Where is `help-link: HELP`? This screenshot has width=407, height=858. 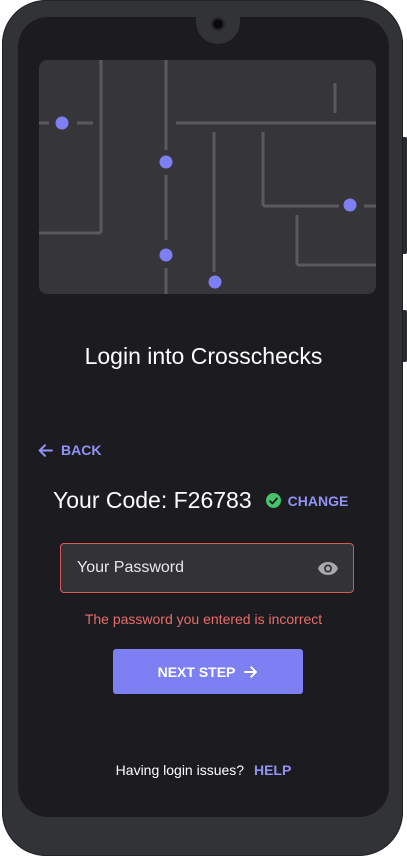 help-link: HELP is located at coordinates (272, 770).